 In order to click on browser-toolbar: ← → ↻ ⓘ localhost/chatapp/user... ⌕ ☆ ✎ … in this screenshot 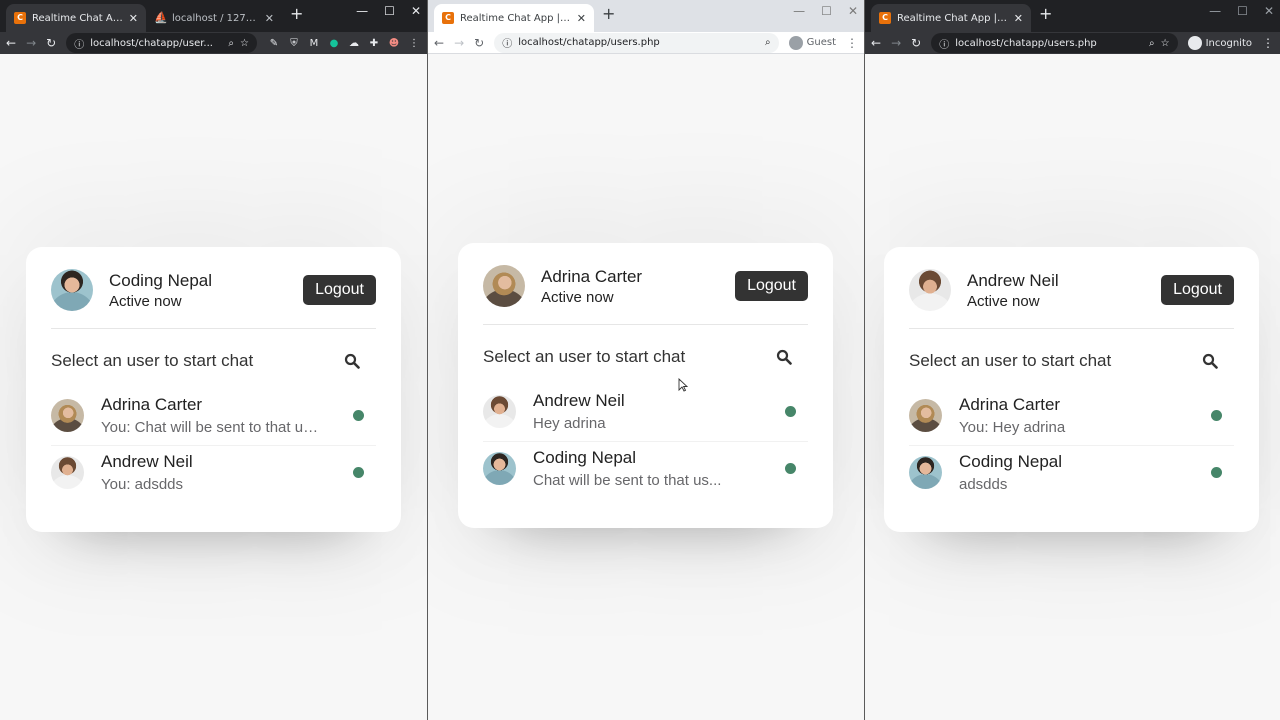, I will do `click(213, 43)`.